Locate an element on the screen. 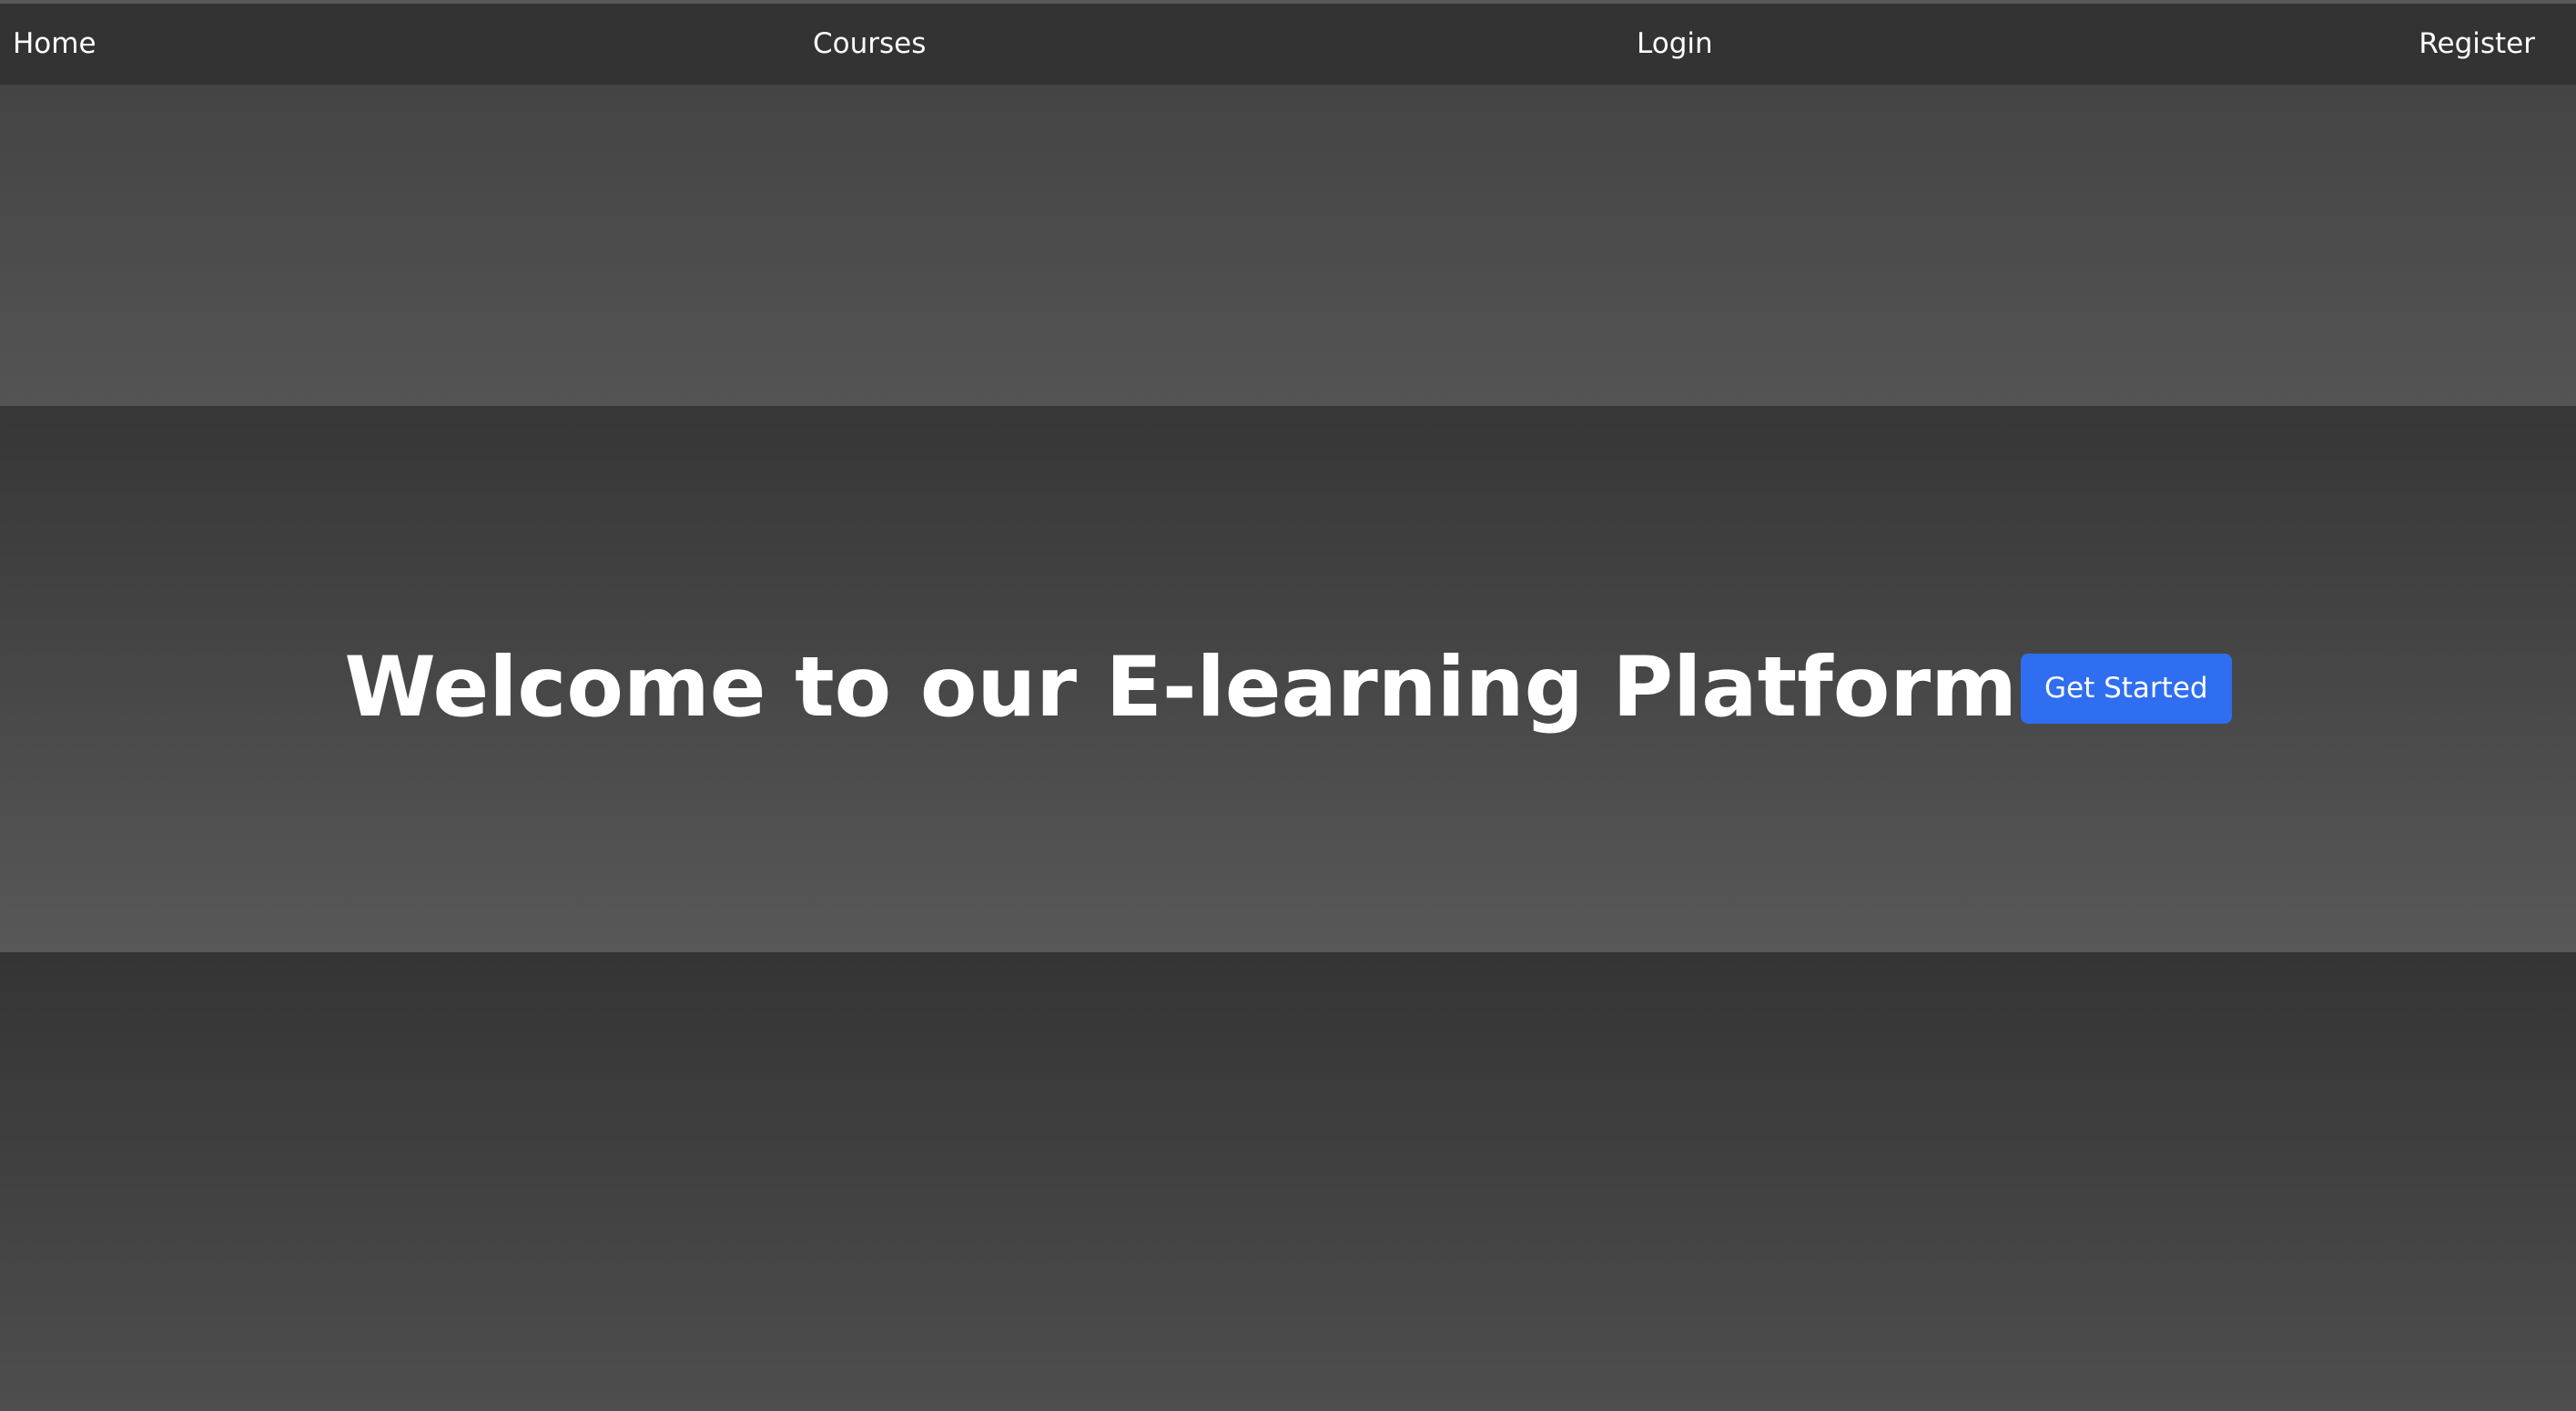  nav-link-login: Login is located at coordinates (1675, 44).